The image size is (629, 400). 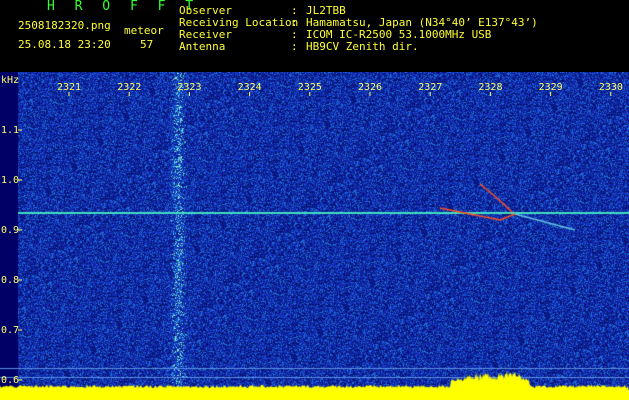 I want to click on y-tick-label: 0.7, so click(x=10, y=330).